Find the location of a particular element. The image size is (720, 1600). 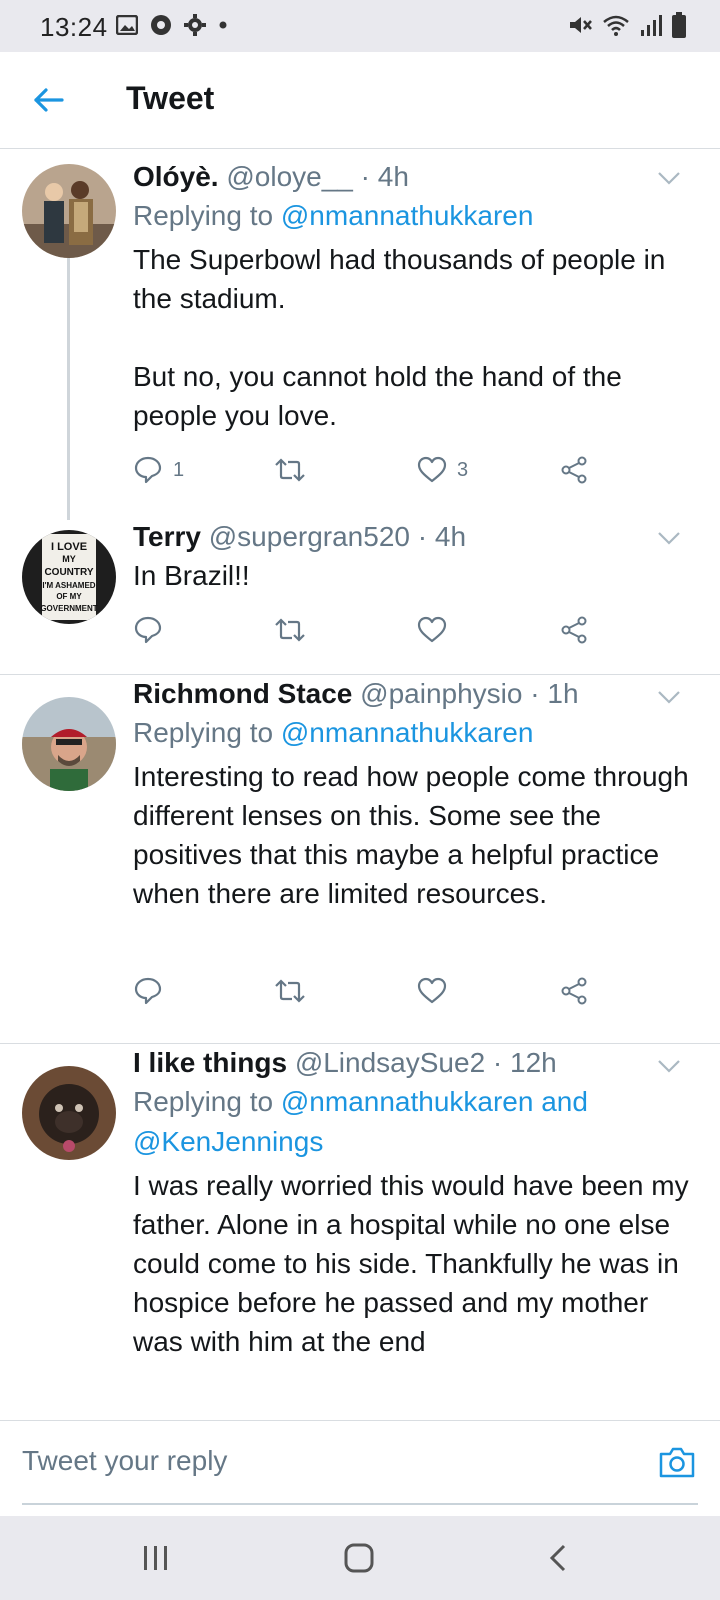

signal-icon is located at coordinates (651, 25).